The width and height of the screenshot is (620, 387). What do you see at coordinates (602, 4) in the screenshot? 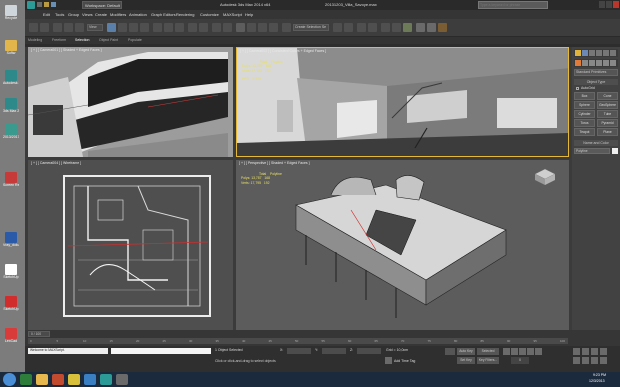
I see `minimize-button` at bounding box center [602, 4].